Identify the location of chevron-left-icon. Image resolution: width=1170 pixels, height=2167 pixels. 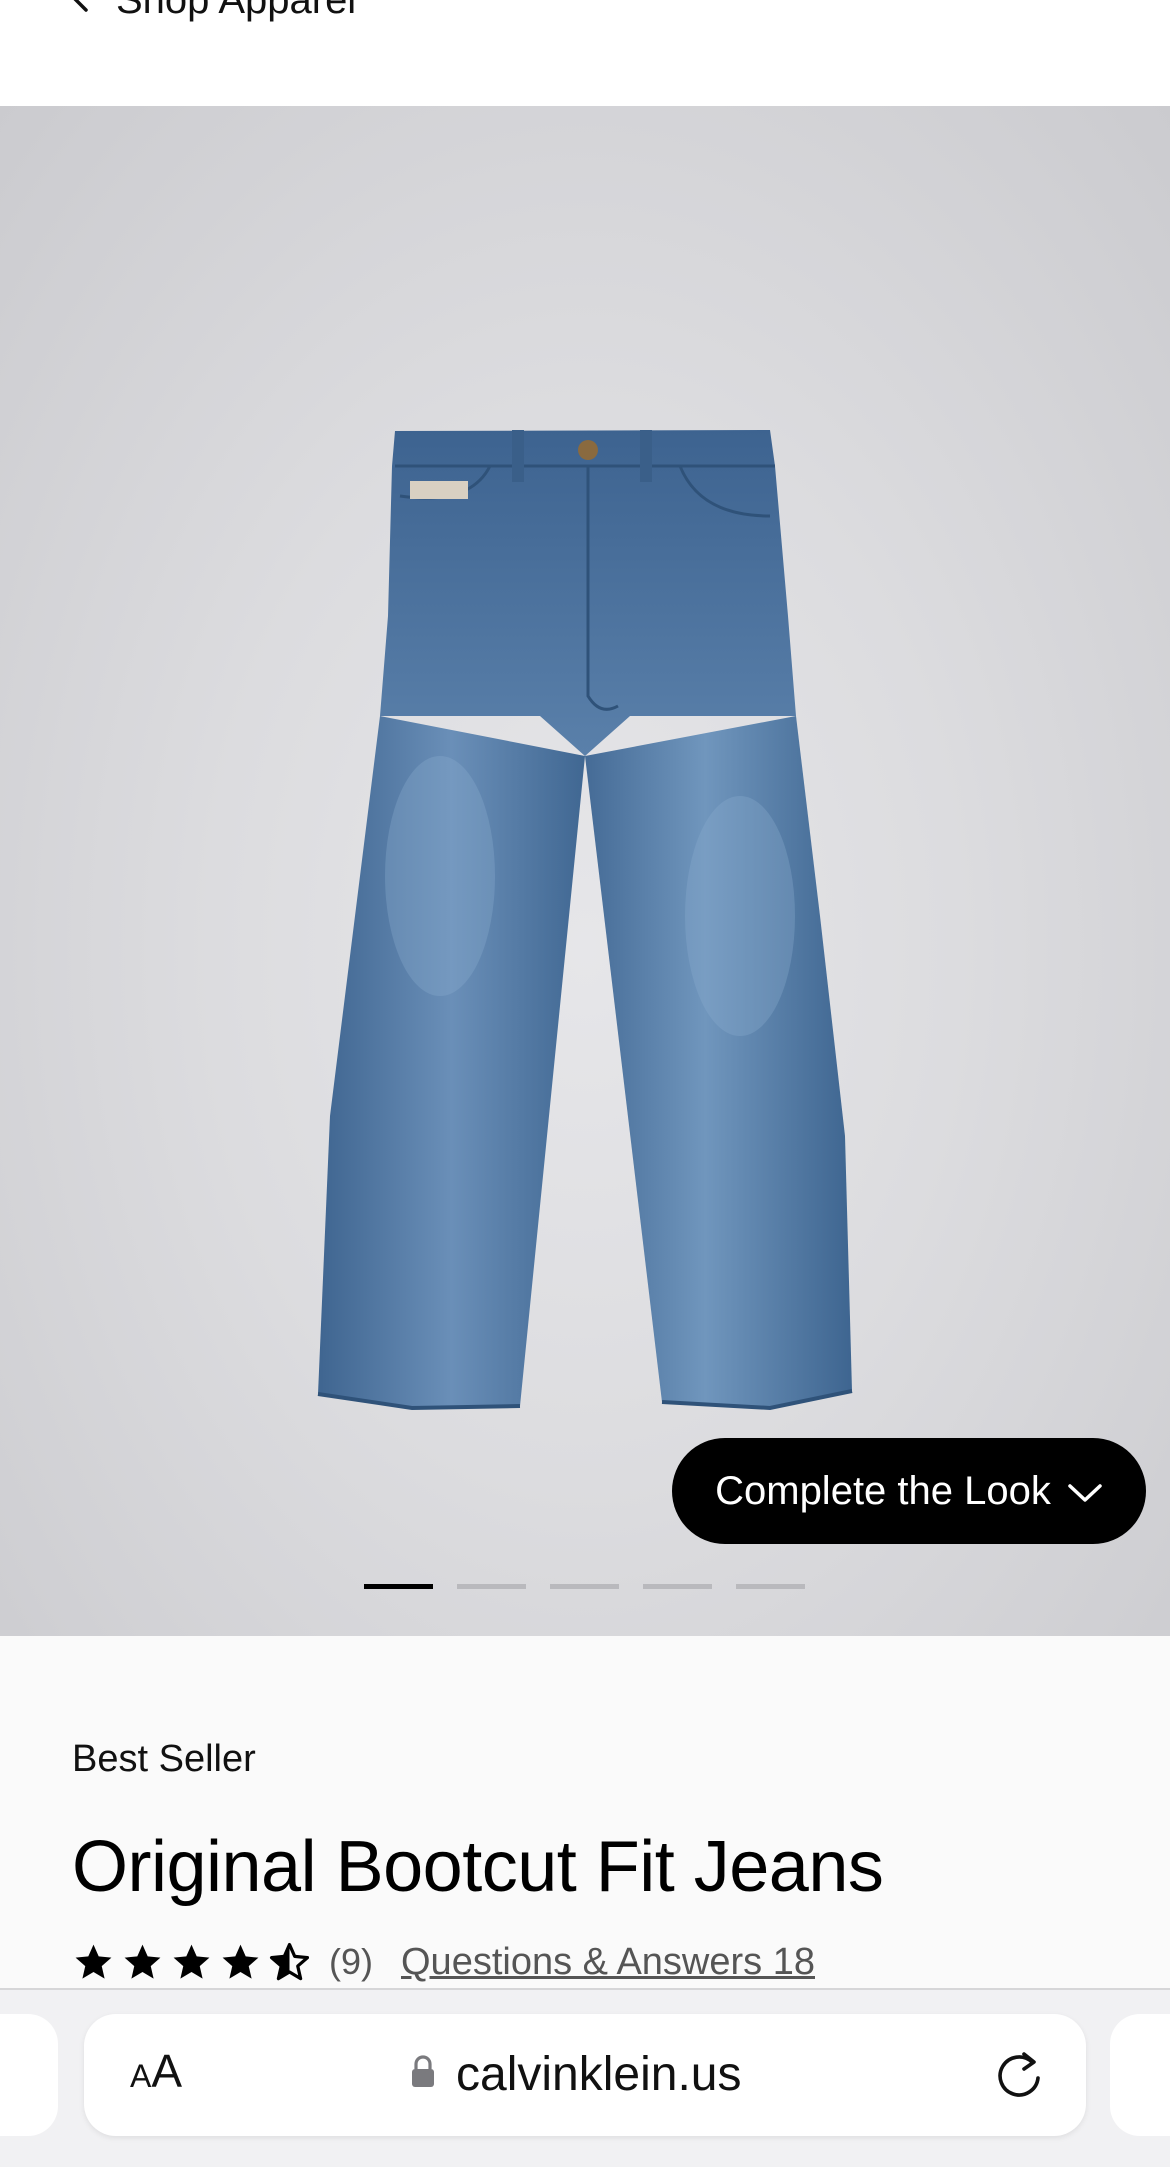
(80, 11).